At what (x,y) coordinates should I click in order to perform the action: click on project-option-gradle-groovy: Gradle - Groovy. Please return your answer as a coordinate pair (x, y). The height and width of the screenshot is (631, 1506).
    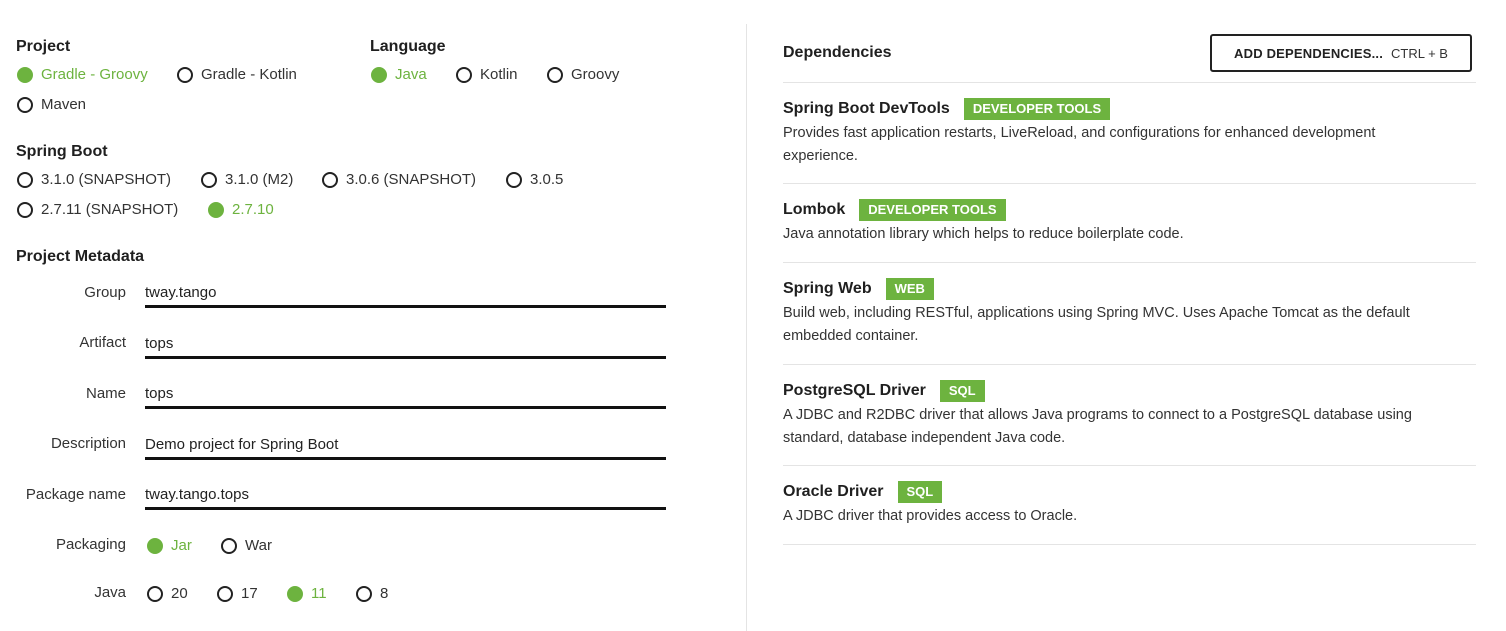
    Looking at the image, I should click on (82, 74).